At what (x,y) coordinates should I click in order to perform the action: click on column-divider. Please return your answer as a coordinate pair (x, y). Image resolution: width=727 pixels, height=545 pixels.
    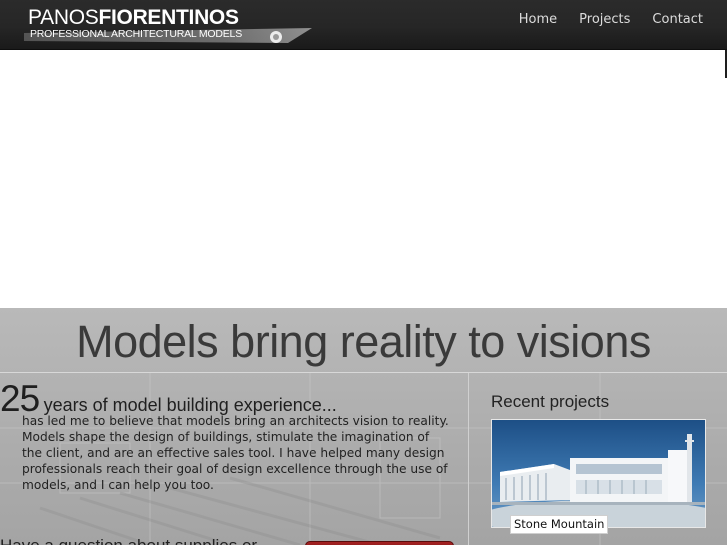
    Looking at the image, I should click on (468, 459).